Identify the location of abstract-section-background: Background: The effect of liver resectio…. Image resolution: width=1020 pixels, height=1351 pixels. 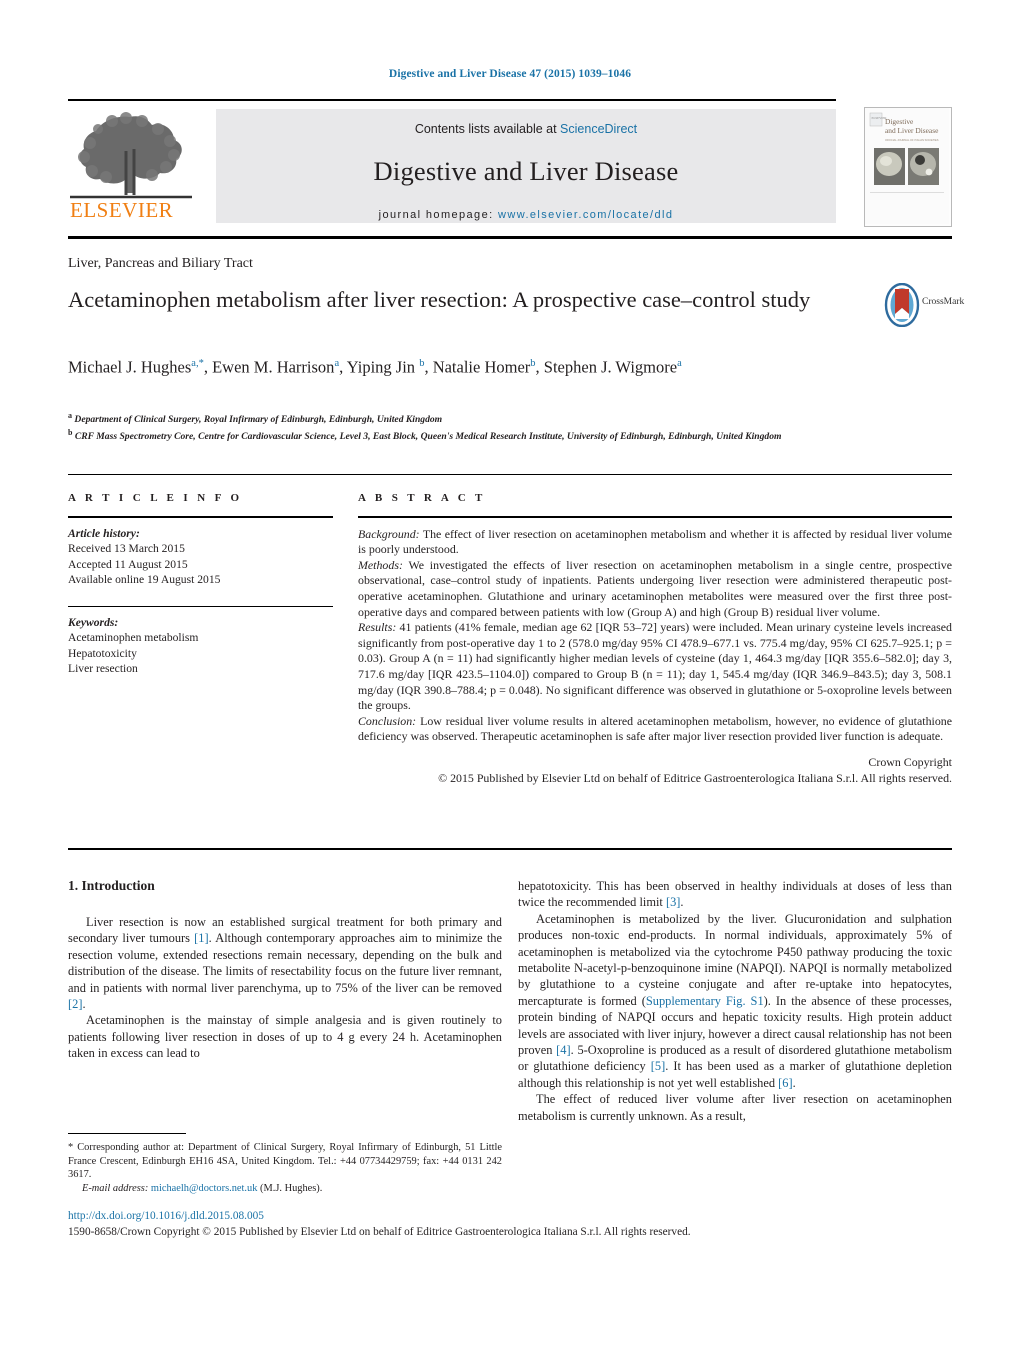
(655, 542).